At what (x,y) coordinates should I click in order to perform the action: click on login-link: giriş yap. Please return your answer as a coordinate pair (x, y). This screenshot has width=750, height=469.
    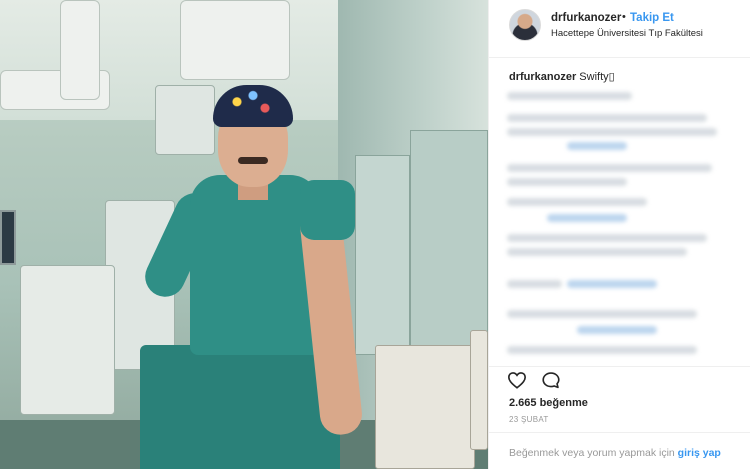
    Looking at the image, I should click on (699, 453).